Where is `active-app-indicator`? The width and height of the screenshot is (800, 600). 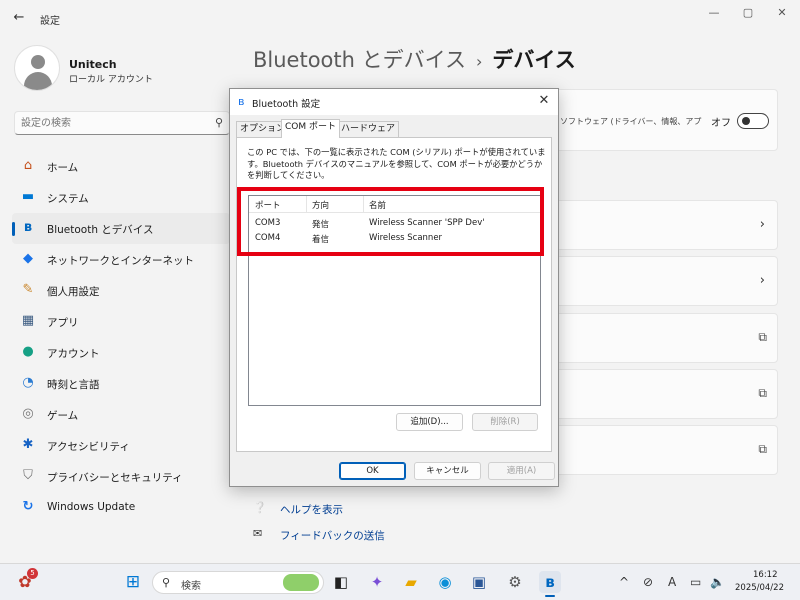
active-app-indicator is located at coordinates (550, 596).